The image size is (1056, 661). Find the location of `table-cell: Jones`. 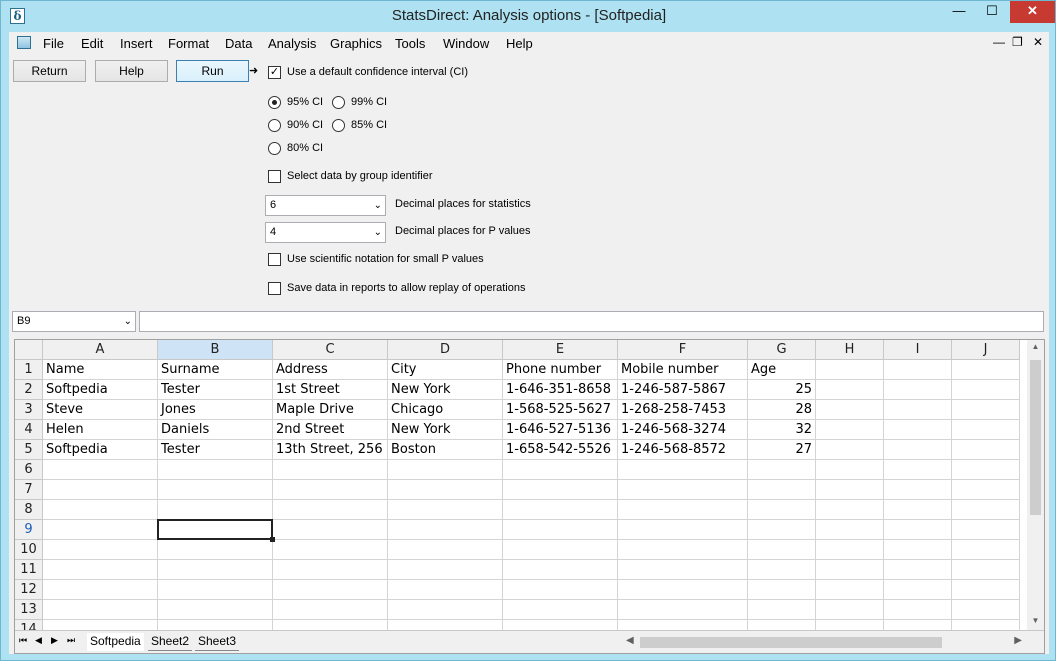

table-cell: Jones is located at coordinates (215, 410).